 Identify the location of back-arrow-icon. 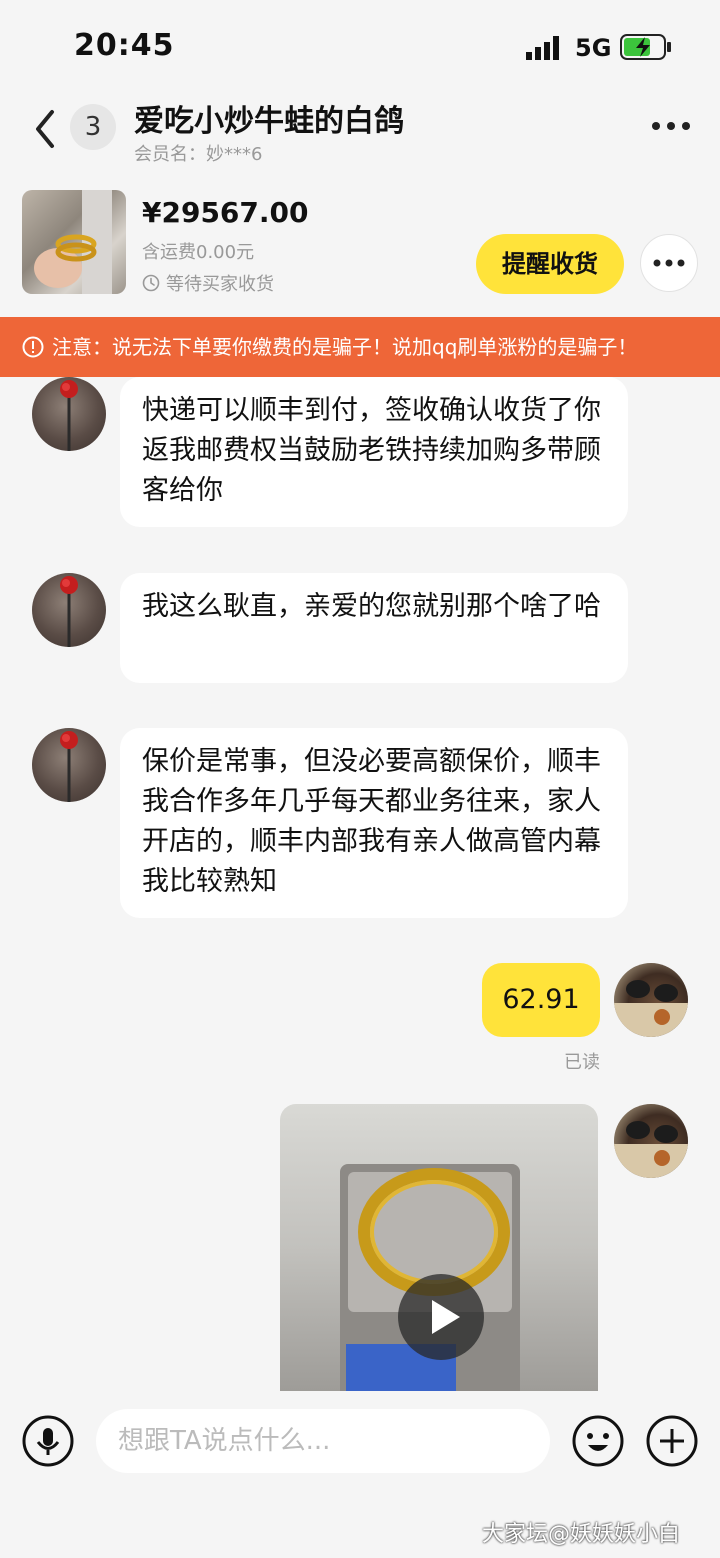
(45, 129).